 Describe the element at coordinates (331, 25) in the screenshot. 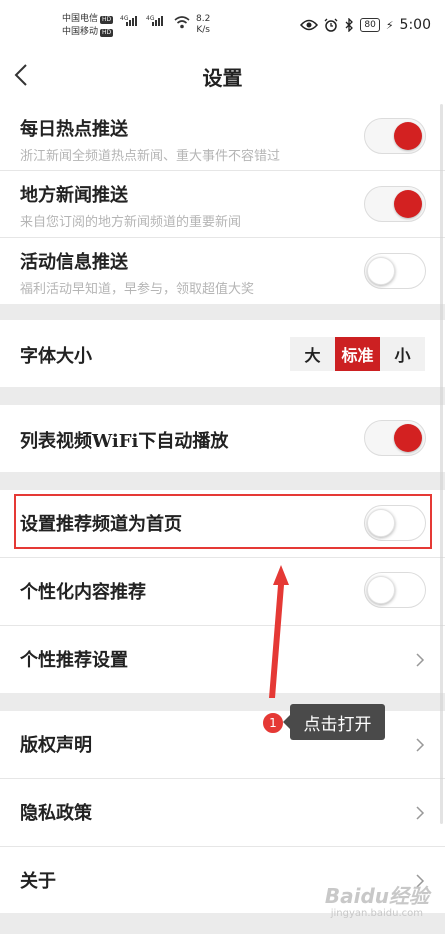

I see `alarm-icon` at that location.